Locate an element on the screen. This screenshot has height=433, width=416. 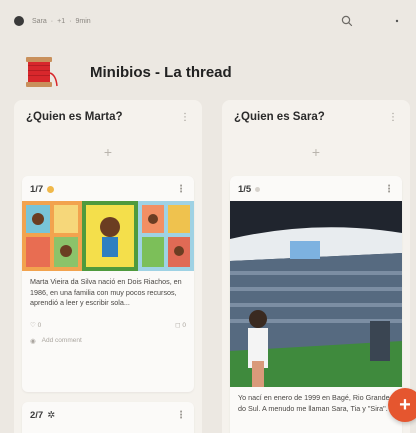
card-index: 1/7 is located at coordinates (37, 189).